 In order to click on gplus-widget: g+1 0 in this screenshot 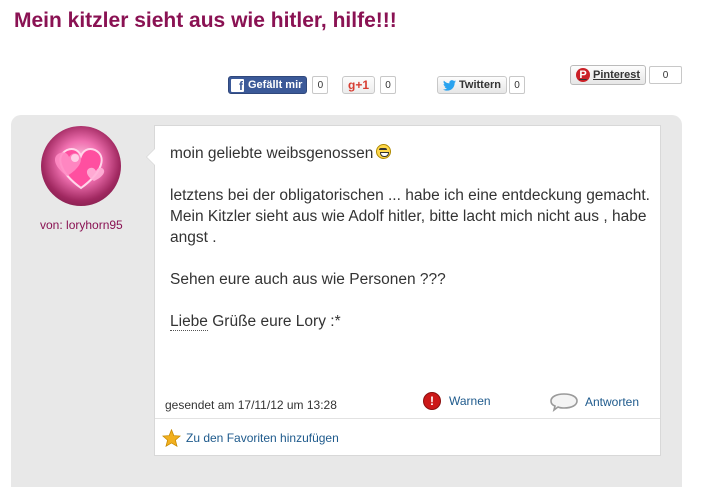, I will do `click(369, 85)`.